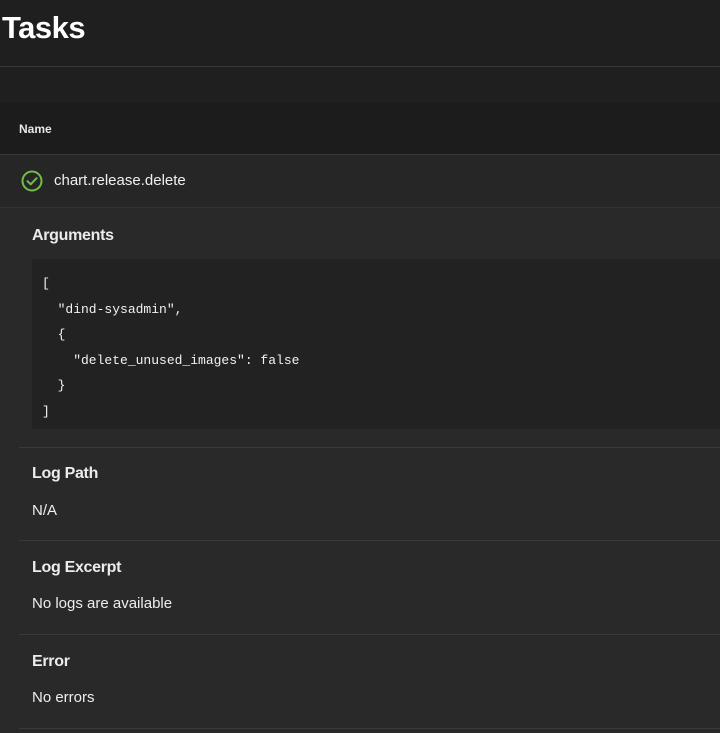 This screenshot has width=720, height=733. Describe the element at coordinates (35, 129) in the screenshot. I see `column-header-name: Name` at that location.